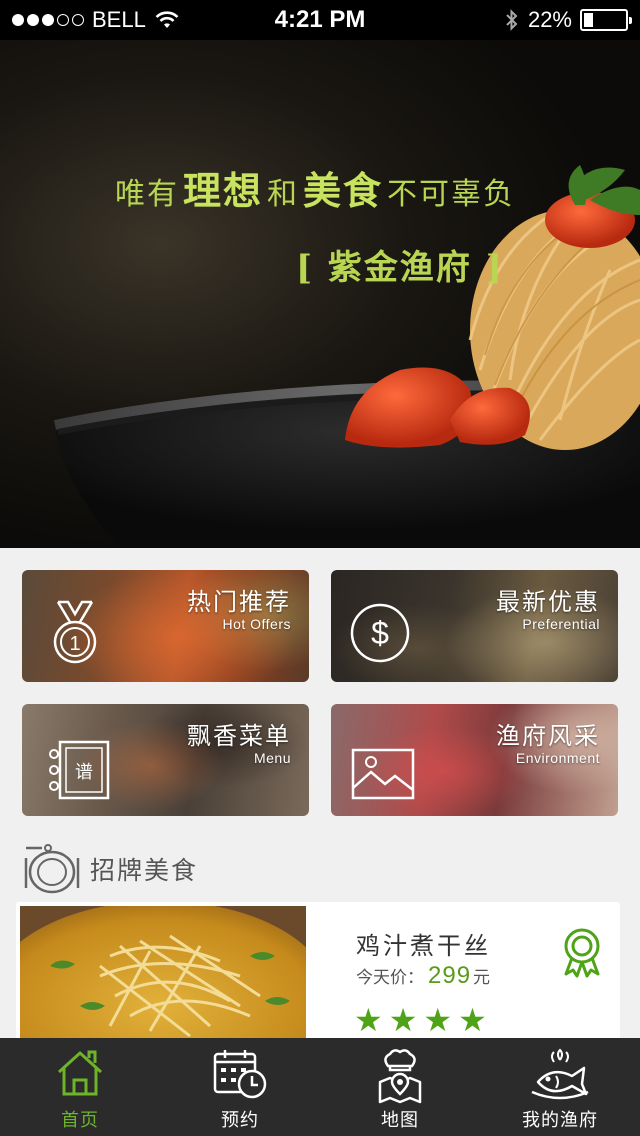 This screenshot has width=640, height=1136. What do you see at coordinates (165, 626) in the screenshot?
I see `feature-card-hot-offers: 1 热门推荐 Hot Offers` at bounding box center [165, 626].